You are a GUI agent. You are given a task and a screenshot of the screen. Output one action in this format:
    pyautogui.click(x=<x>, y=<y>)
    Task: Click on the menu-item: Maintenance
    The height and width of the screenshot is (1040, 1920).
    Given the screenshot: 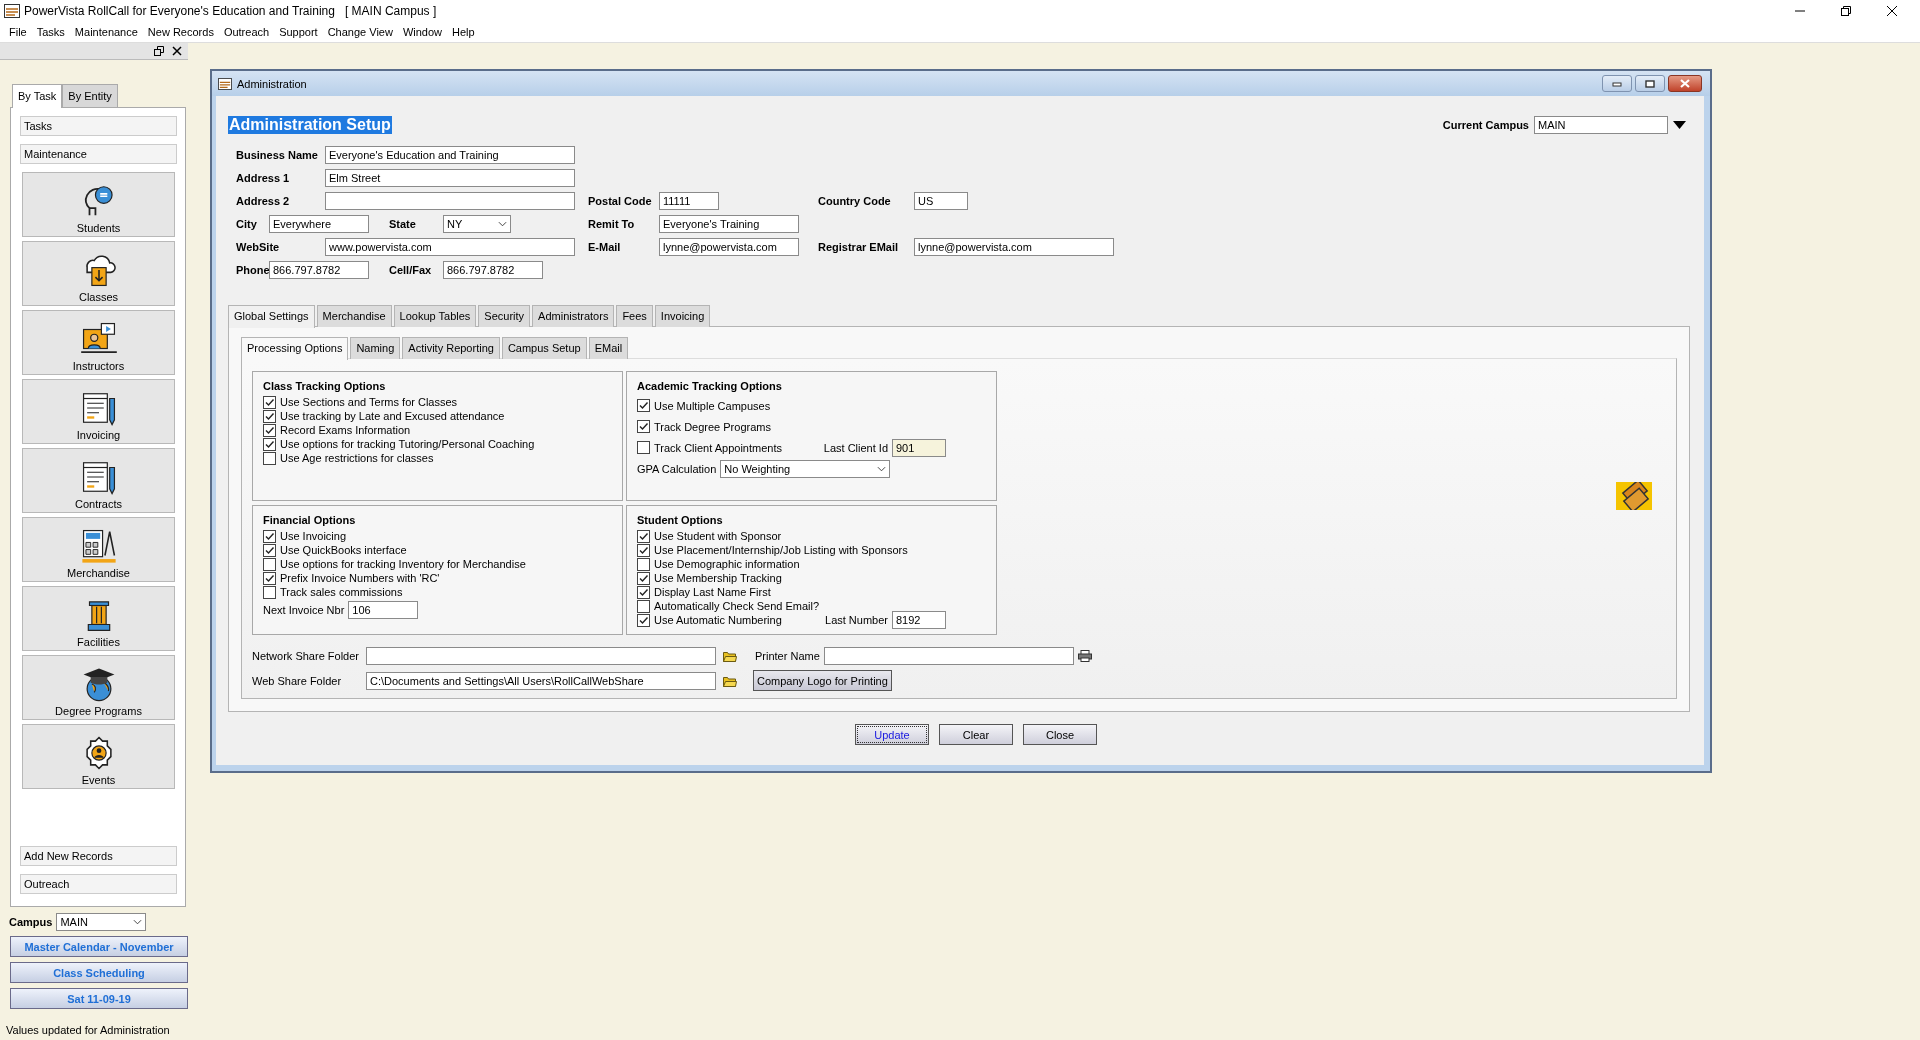 What is the action you would take?
    pyautogui.click(x=106, y=32)
    